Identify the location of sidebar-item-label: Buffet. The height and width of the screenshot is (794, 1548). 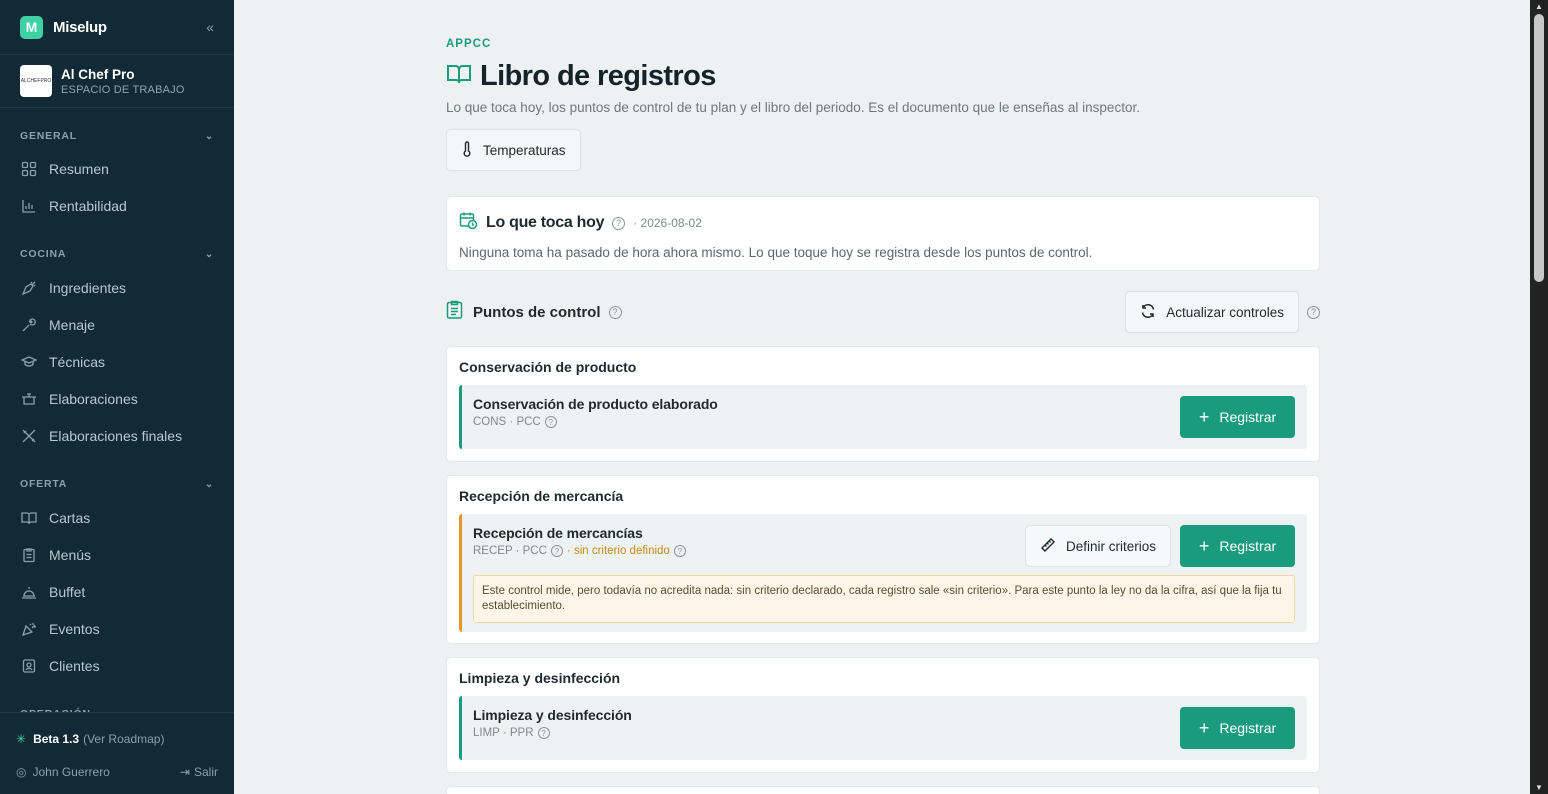
(67, 591).